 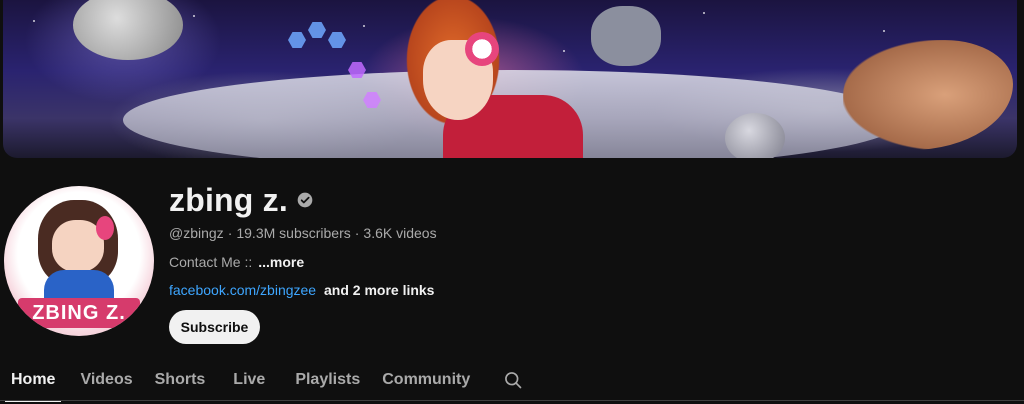 What do you see at coordinates (33, 382) in the screenshot?
I see `tab-home: Home` at bounding box center [33, 382].